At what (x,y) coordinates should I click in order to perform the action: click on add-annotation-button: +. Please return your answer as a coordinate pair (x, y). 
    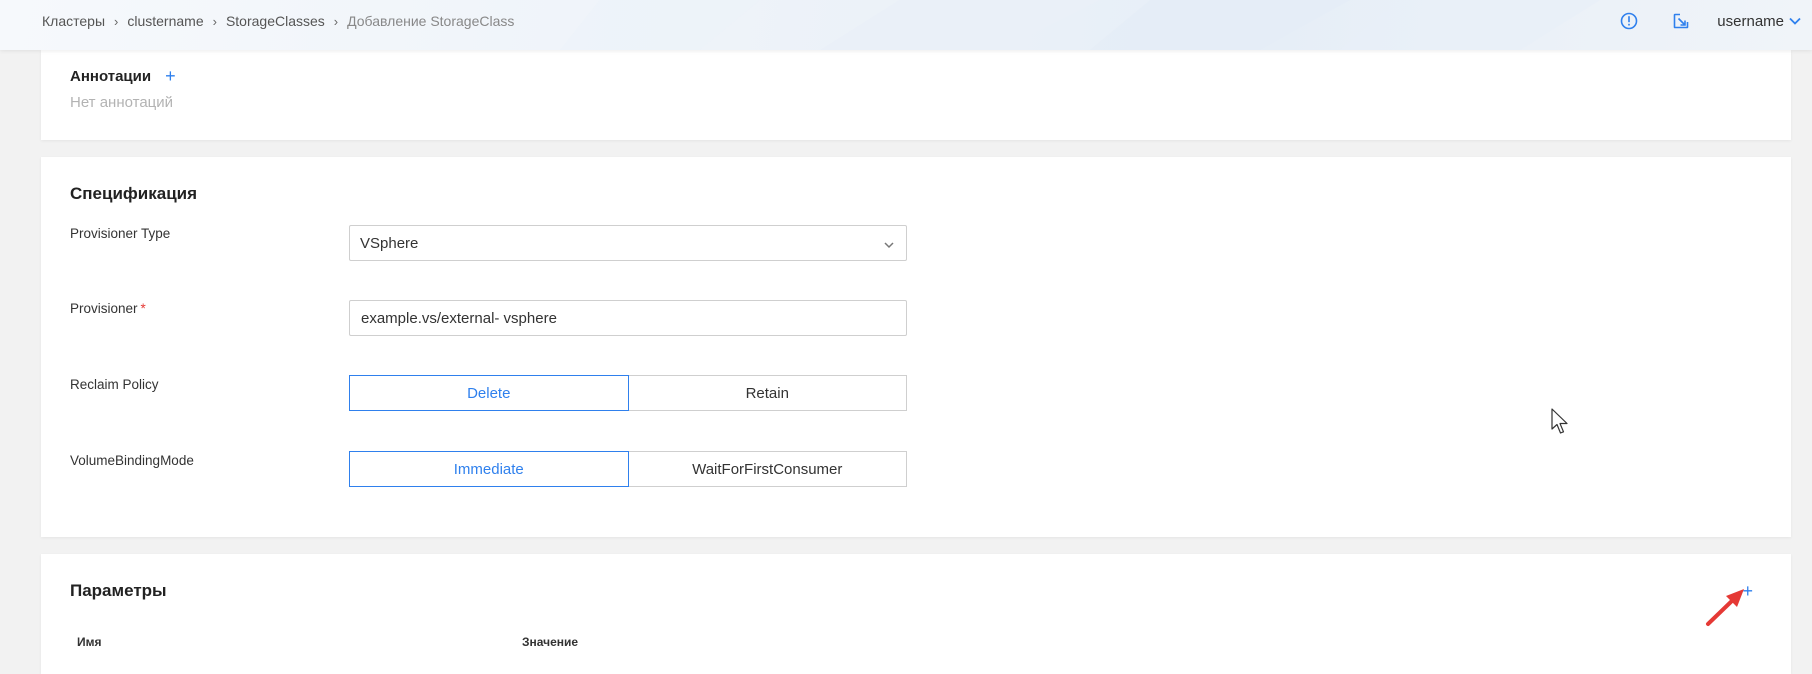
    Looking at the image, I should click on (170, 76).